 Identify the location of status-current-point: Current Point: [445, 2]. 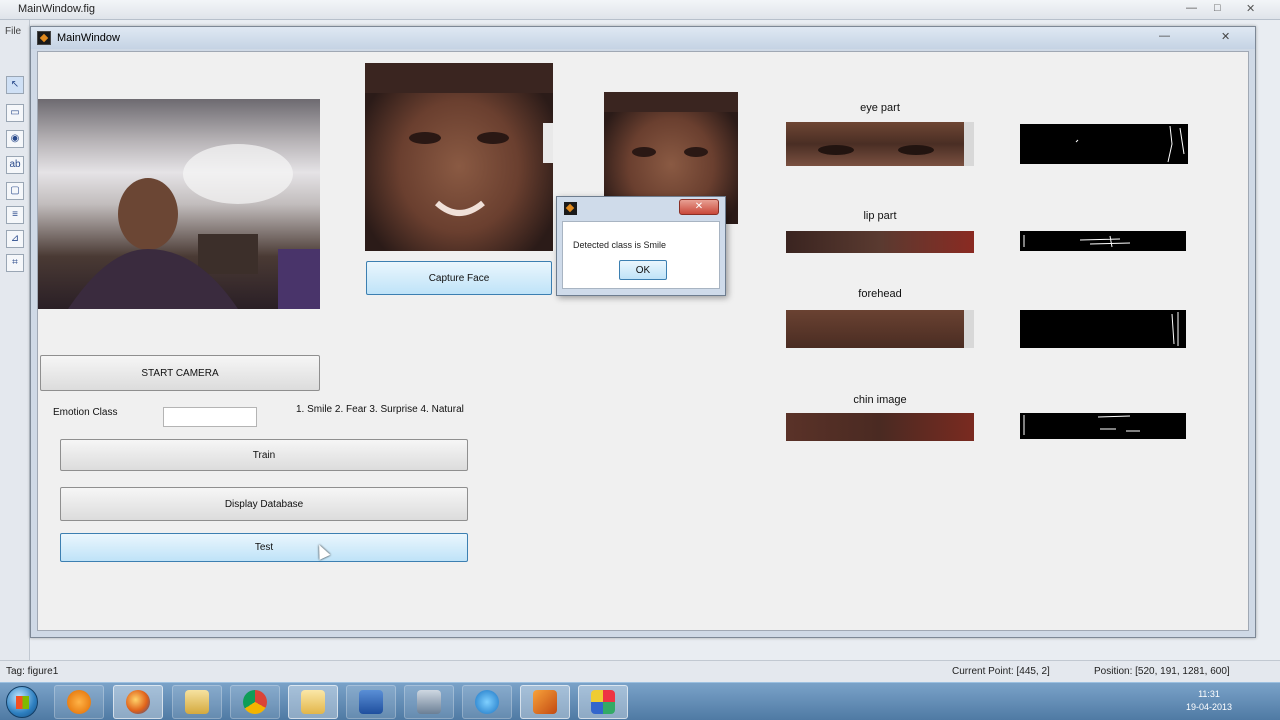
(1001, 671).